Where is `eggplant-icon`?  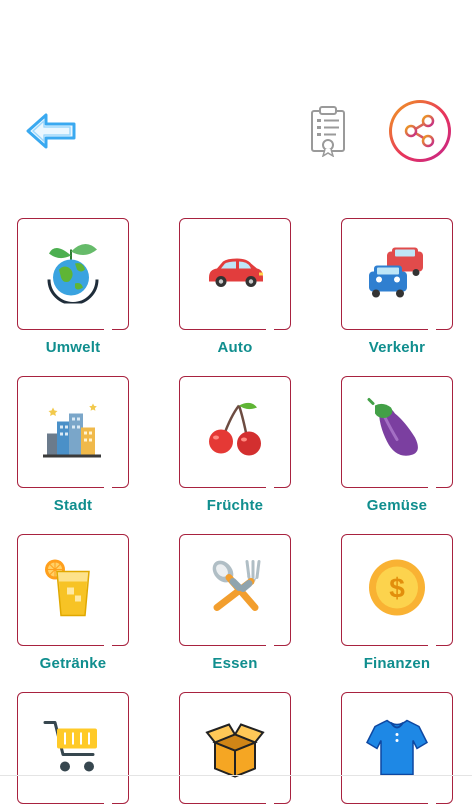
eggplant-icon is located at coordinates (392, 427).